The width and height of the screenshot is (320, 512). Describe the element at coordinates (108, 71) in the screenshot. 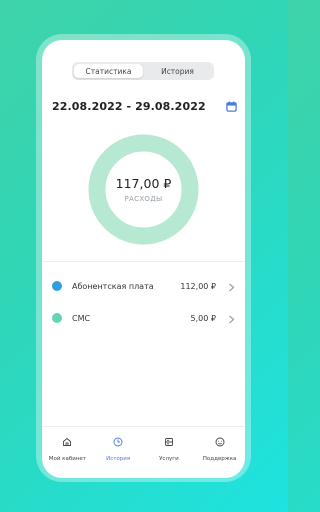

I see `tab-statistics: Статистика` at that location.